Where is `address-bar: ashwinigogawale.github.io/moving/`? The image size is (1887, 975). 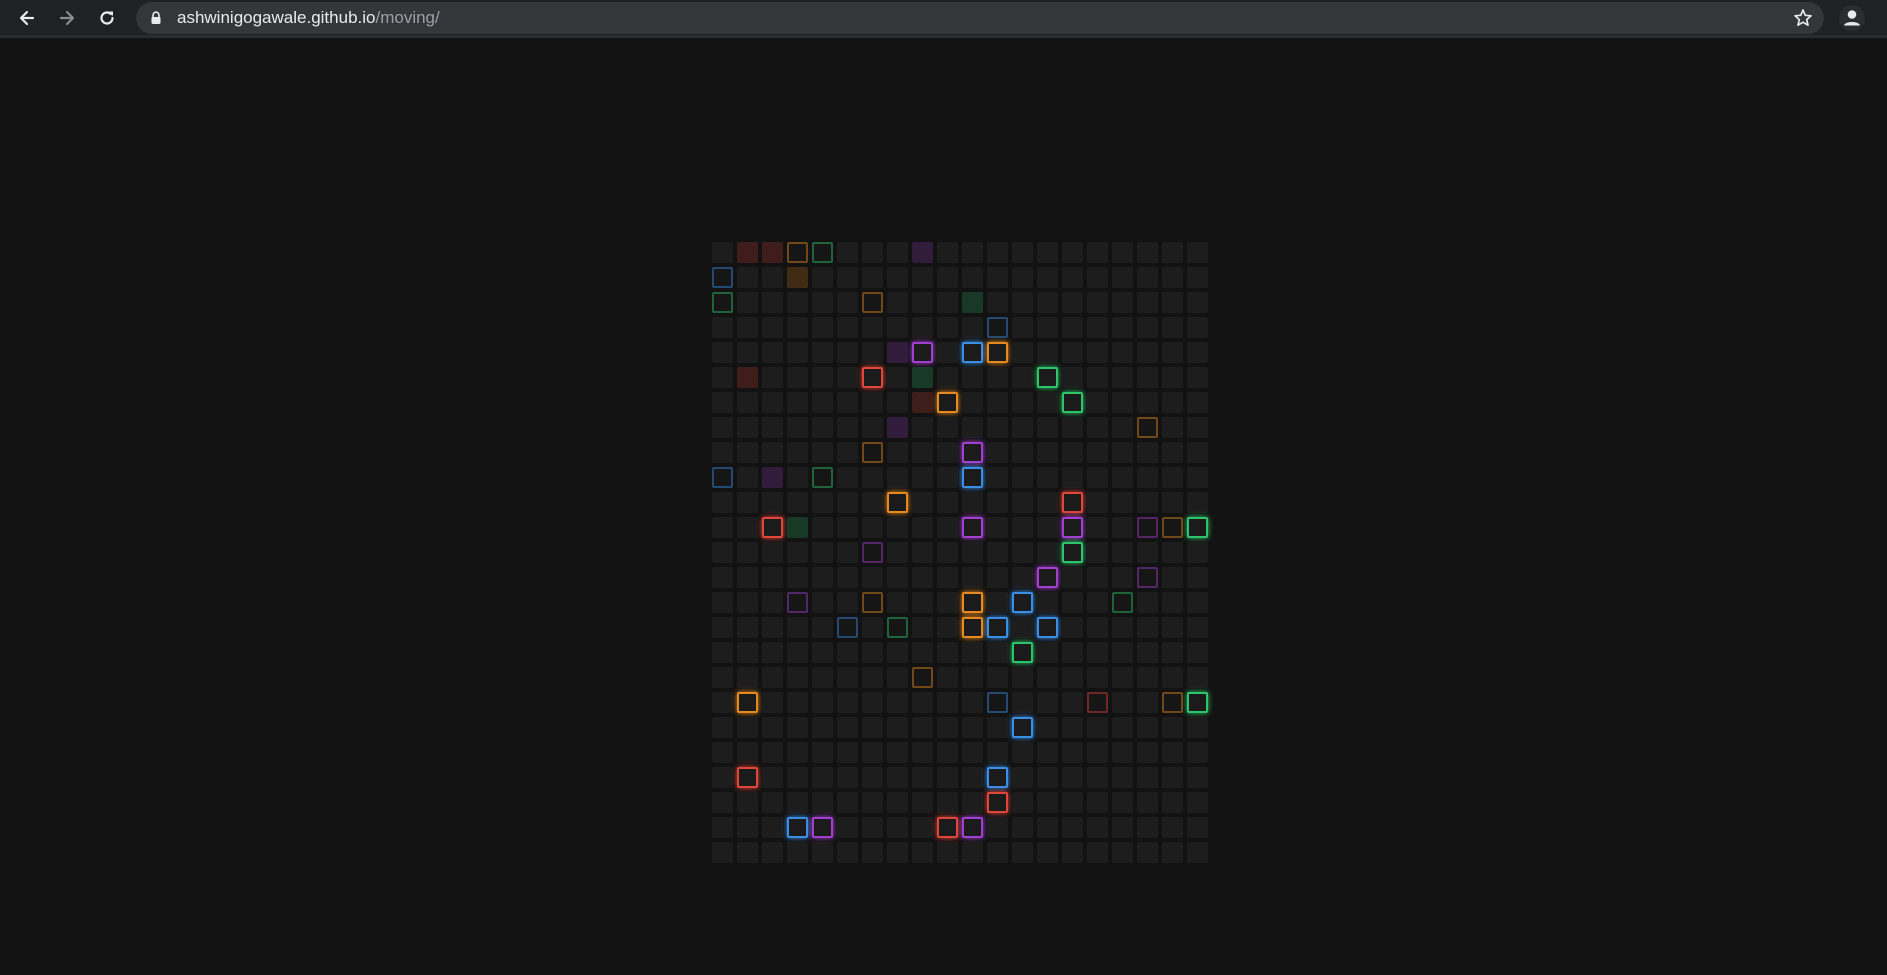 address-bar: ashwinigogawale.github.io/moving/ is located at coordinates (980, 18).